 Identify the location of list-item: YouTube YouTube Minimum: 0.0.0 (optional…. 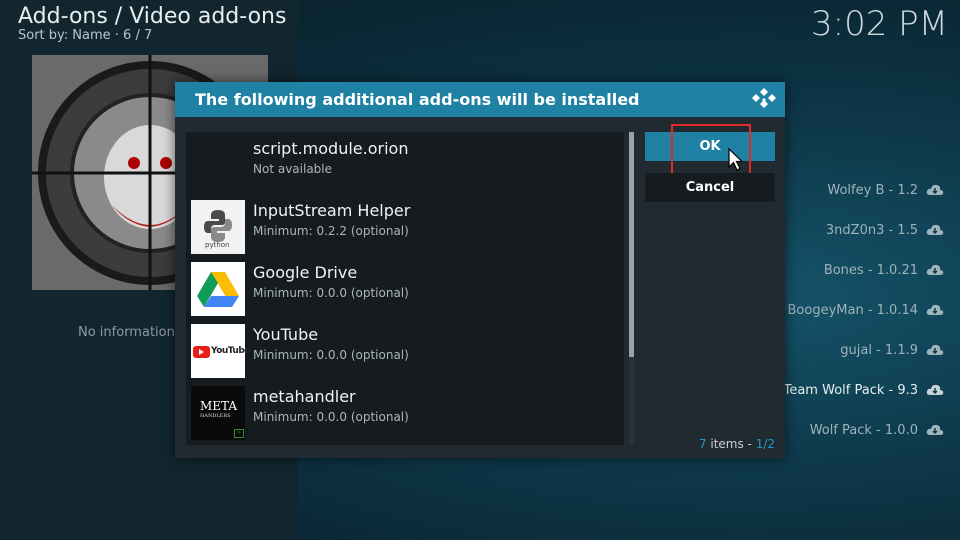
(405, 350).